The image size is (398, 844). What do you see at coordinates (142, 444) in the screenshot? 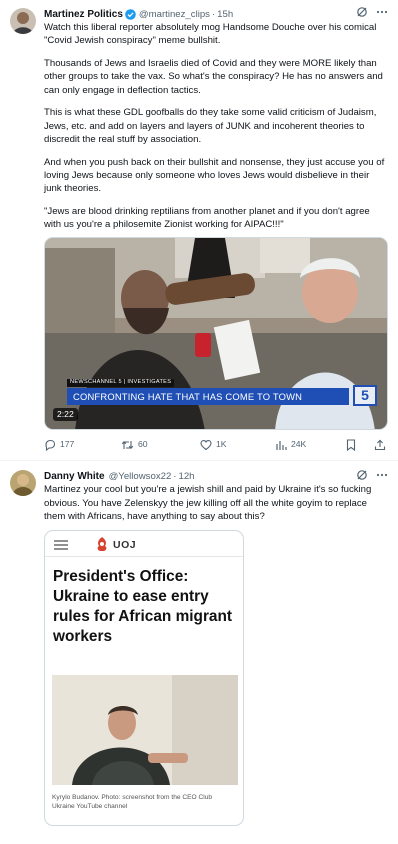
I see `repost-count: 60` at bounding box center [142, 444].